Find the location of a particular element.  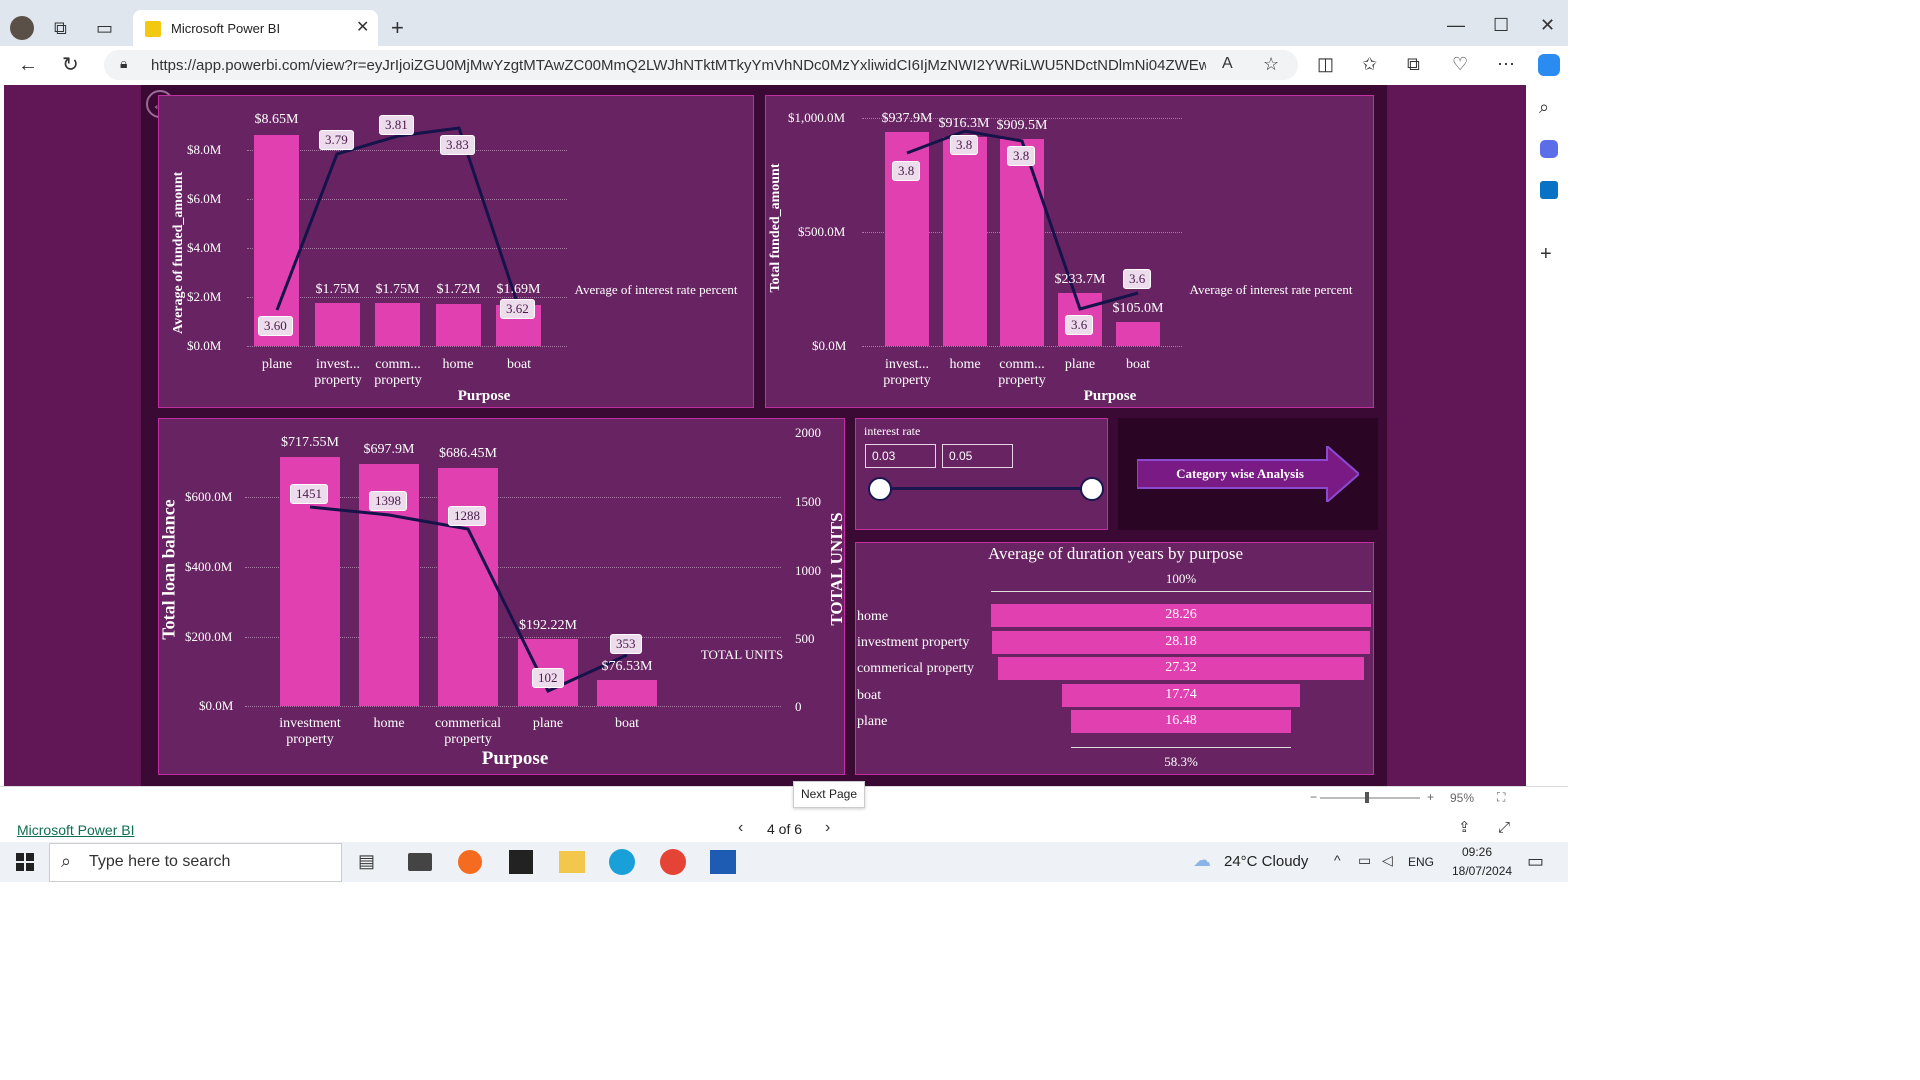

chart3-xtick: plane is located at coordinates (548, 723).